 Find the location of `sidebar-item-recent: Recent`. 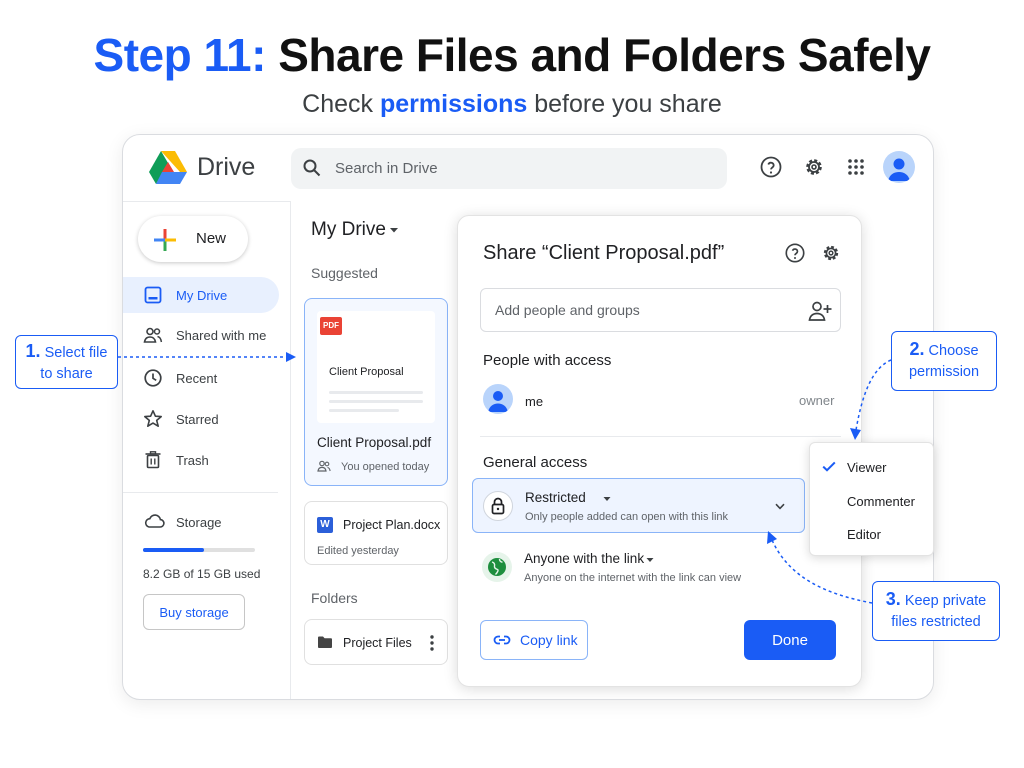

sidebar-item-recent: Recent is located at coordinates (201, 378).